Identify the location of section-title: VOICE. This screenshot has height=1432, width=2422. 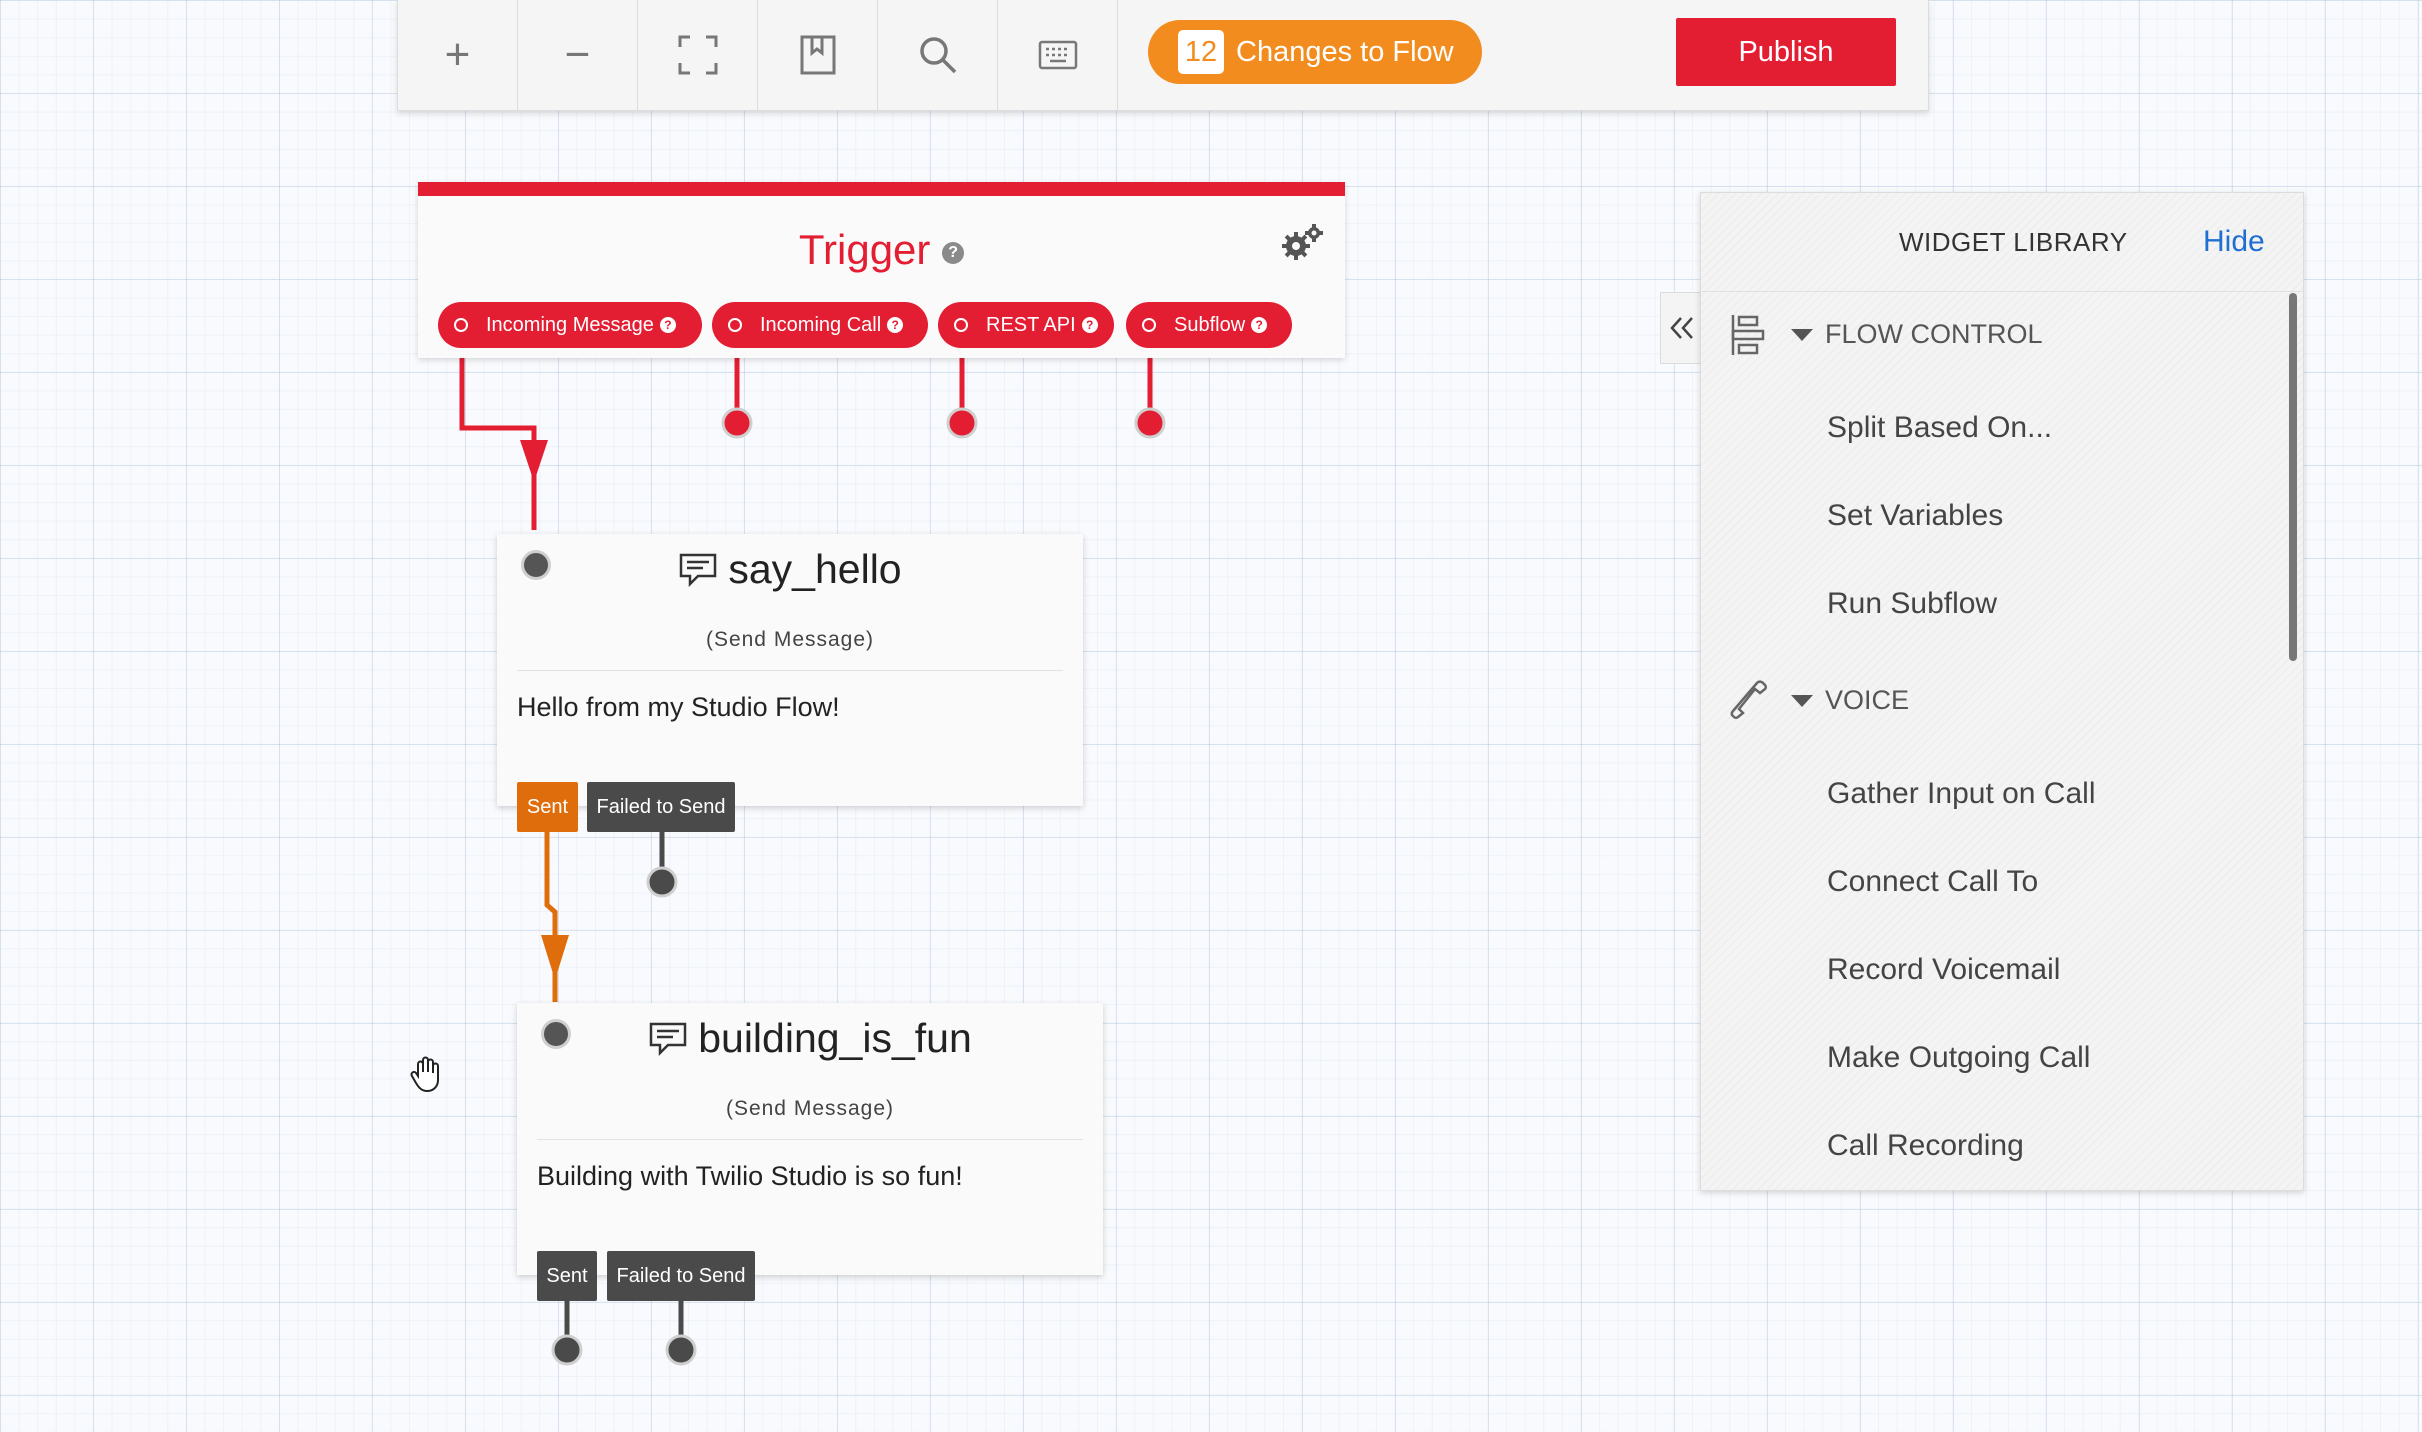
(1867, 700).